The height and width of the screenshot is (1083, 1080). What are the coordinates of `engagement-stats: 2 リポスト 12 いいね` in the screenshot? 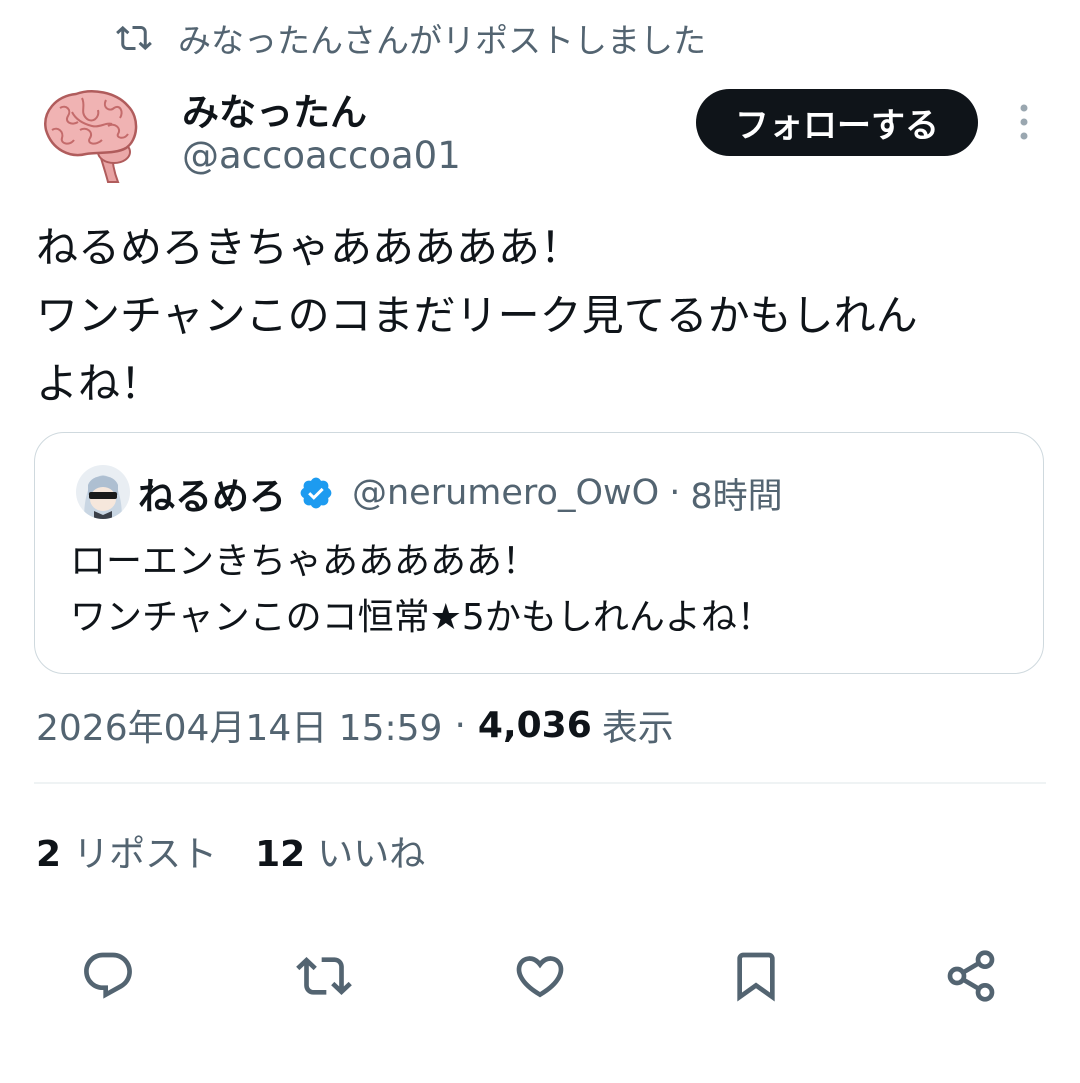 It's located at (230, 851).